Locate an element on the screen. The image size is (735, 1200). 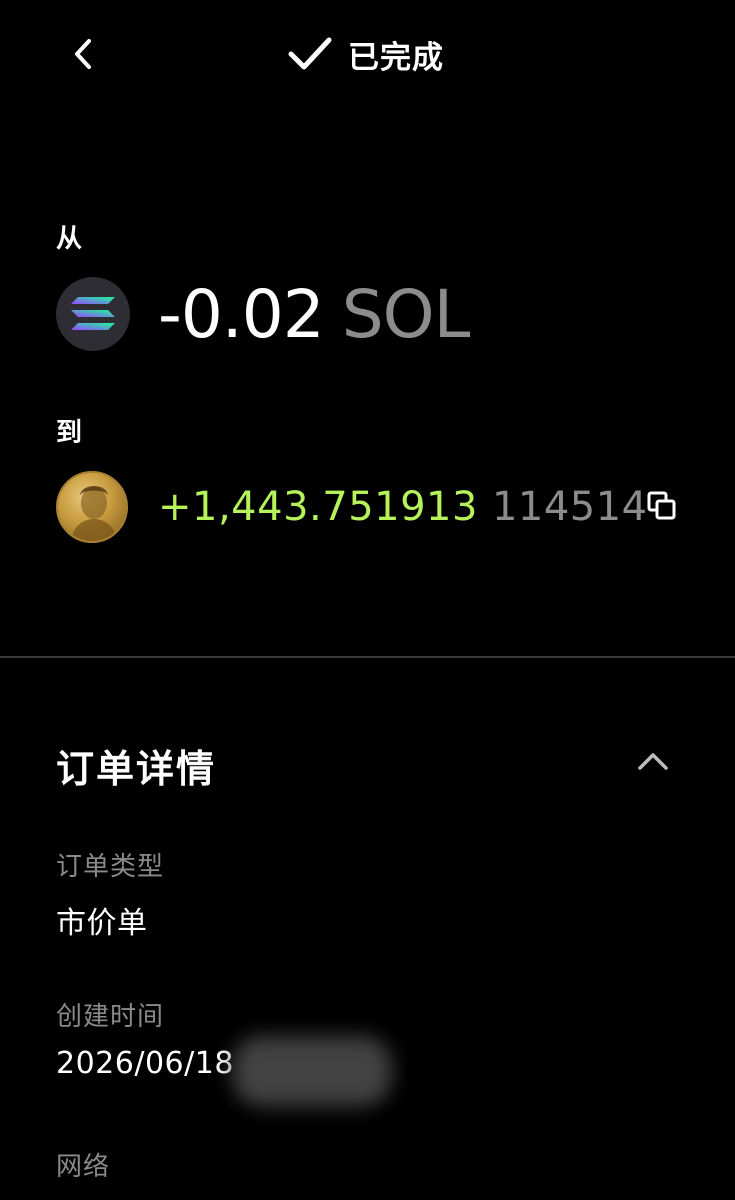
to-amount-unit: 114514 is located at coordinates (569, 507).